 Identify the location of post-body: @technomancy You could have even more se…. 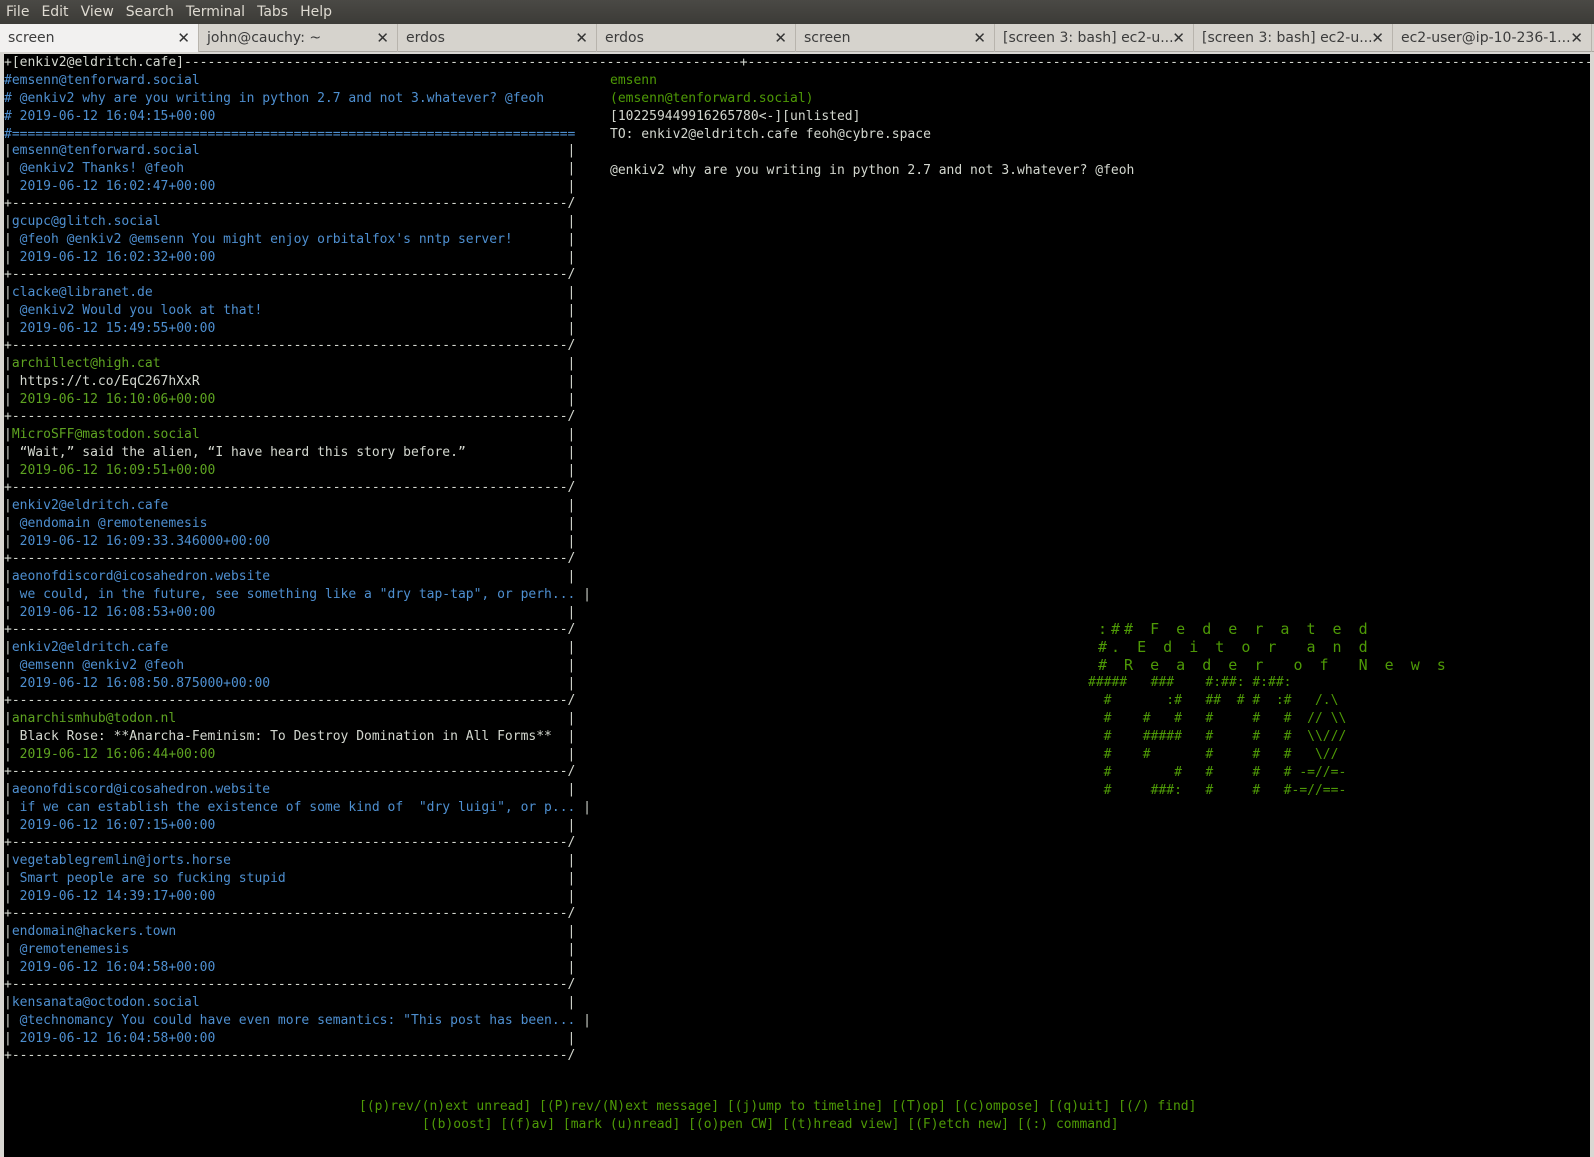
(297, 1020).